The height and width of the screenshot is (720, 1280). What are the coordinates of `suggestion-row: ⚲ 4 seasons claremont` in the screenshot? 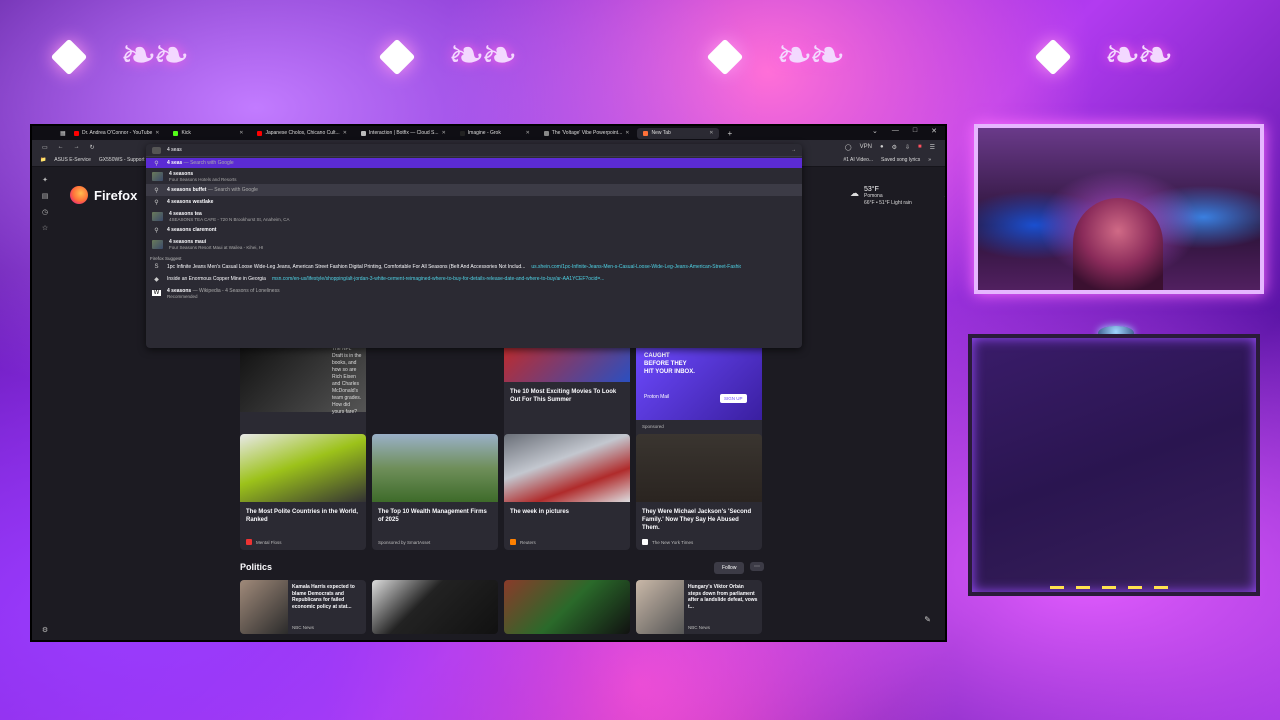 It's located at (474, 230).